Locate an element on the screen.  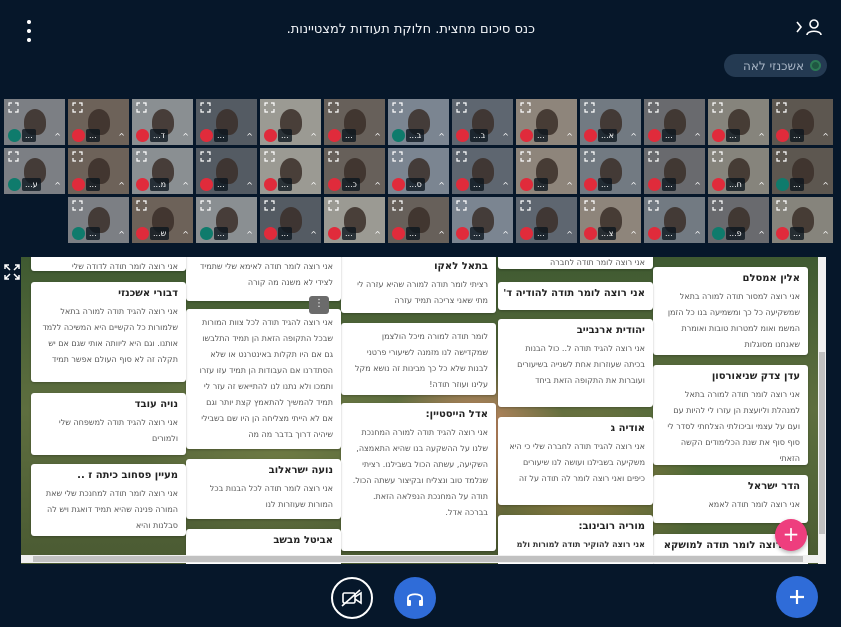
board-card: אני רוצה לומר תודה להודיה ד' is located at coordinates (575, 296).